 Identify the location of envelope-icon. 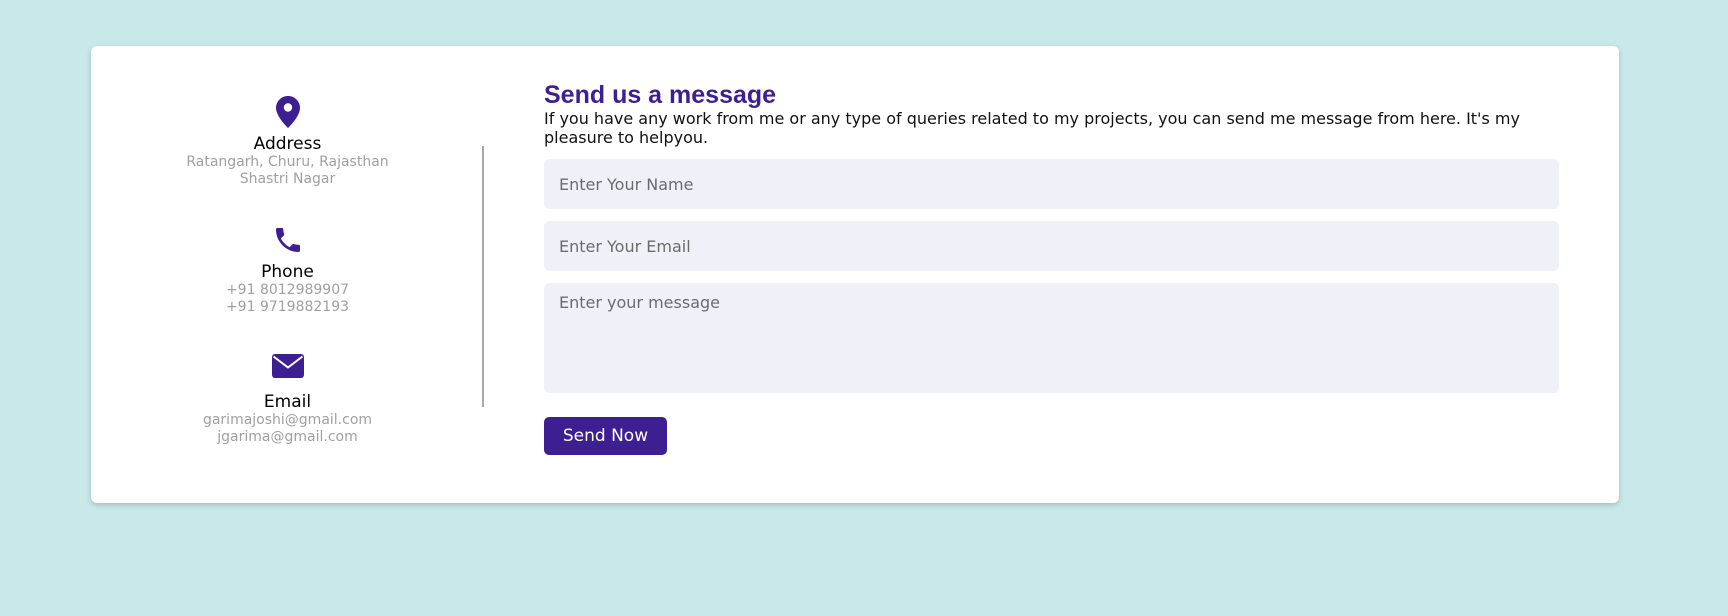
(287, 371).